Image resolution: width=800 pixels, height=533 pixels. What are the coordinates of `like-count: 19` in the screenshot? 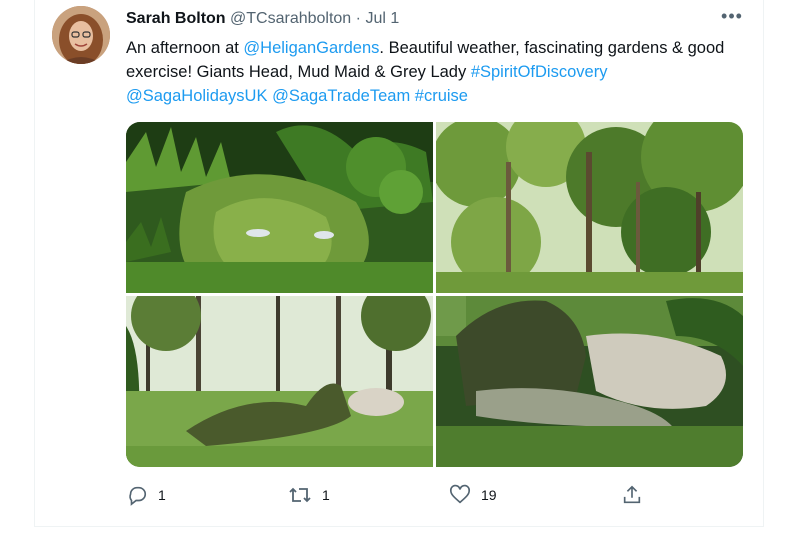 It's located at (489, 495).